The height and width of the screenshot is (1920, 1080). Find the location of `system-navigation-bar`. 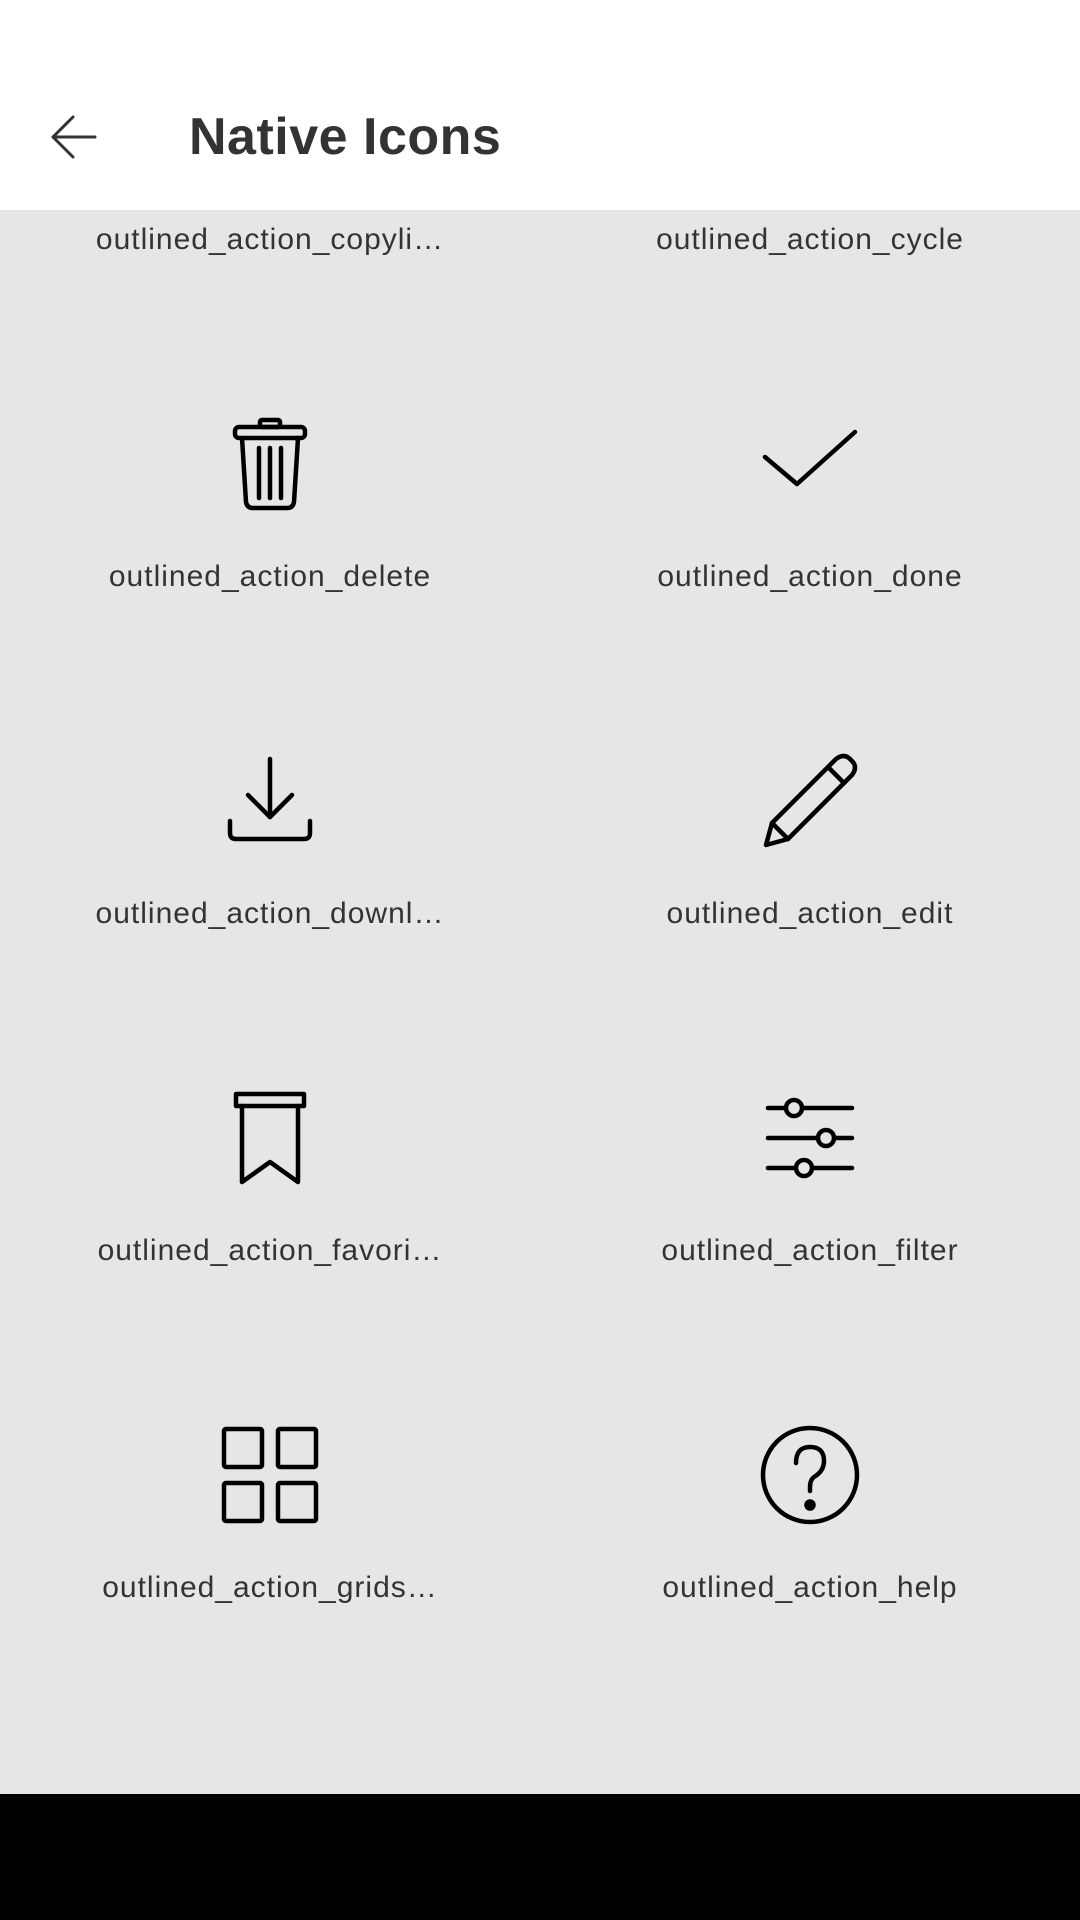

system-navigation-bar is located at coordinates (540, 1857).